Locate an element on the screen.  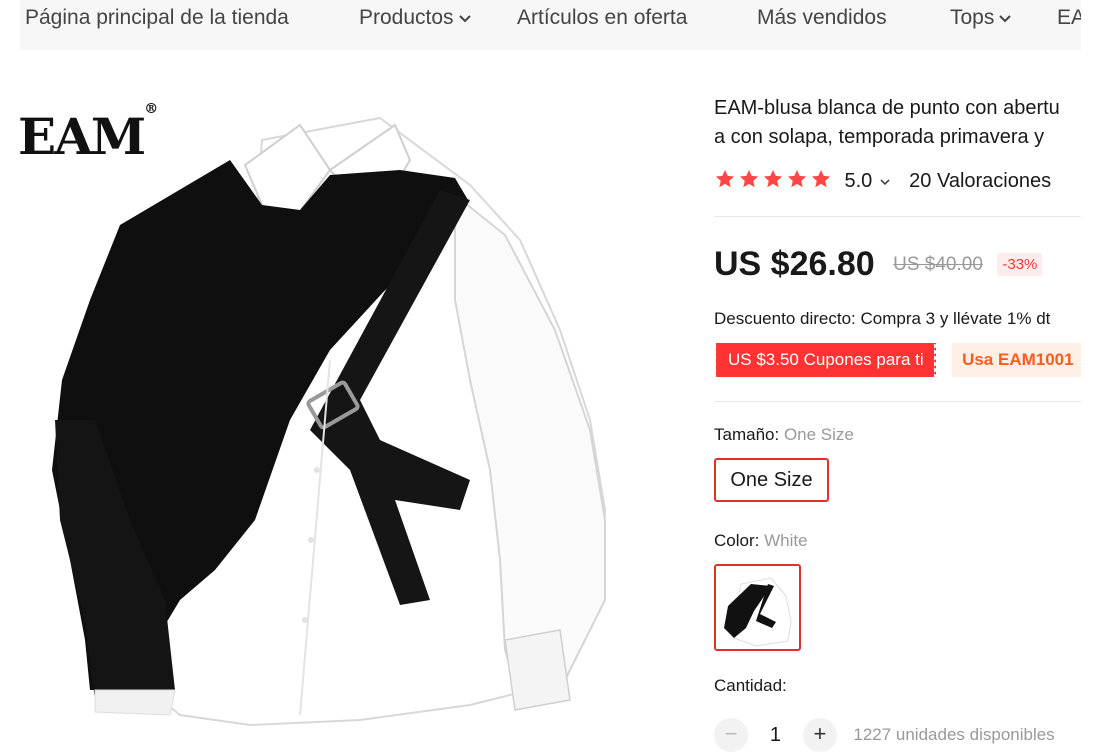
original-price: US $40.00 is located at coordinates (938, 264).